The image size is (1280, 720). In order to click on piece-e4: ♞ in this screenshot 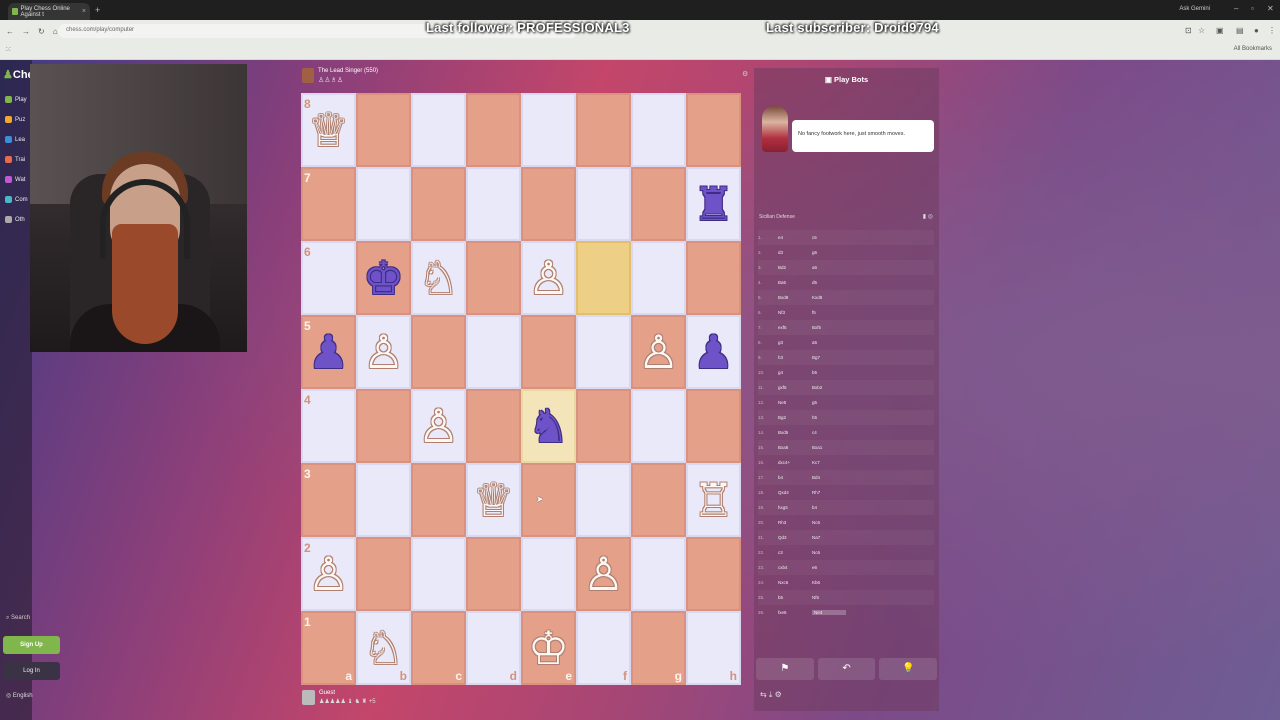, I will do `click(548, 426)`.